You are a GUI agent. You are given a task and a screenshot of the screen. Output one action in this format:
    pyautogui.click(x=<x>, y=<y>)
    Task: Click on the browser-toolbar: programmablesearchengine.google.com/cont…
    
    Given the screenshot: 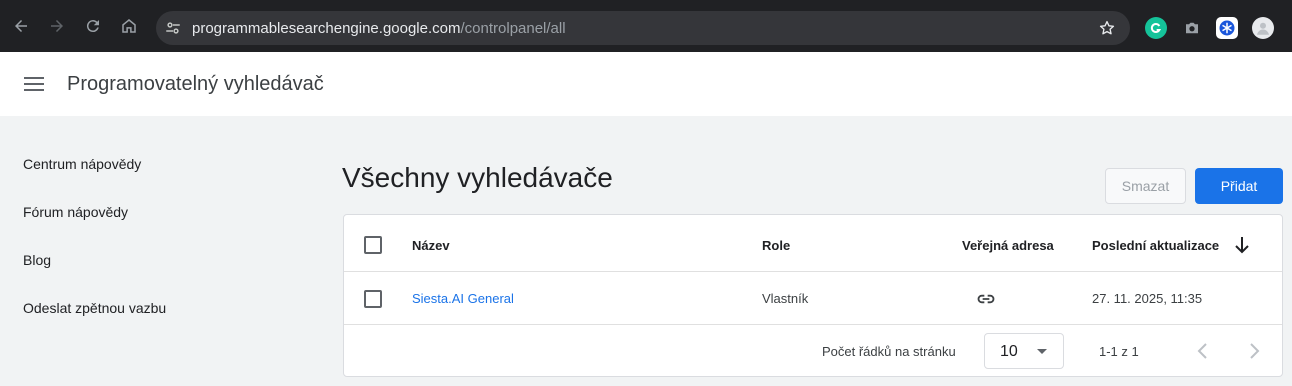 What is the action you would take?
    pyautogui.click(x=646, y=26)
    